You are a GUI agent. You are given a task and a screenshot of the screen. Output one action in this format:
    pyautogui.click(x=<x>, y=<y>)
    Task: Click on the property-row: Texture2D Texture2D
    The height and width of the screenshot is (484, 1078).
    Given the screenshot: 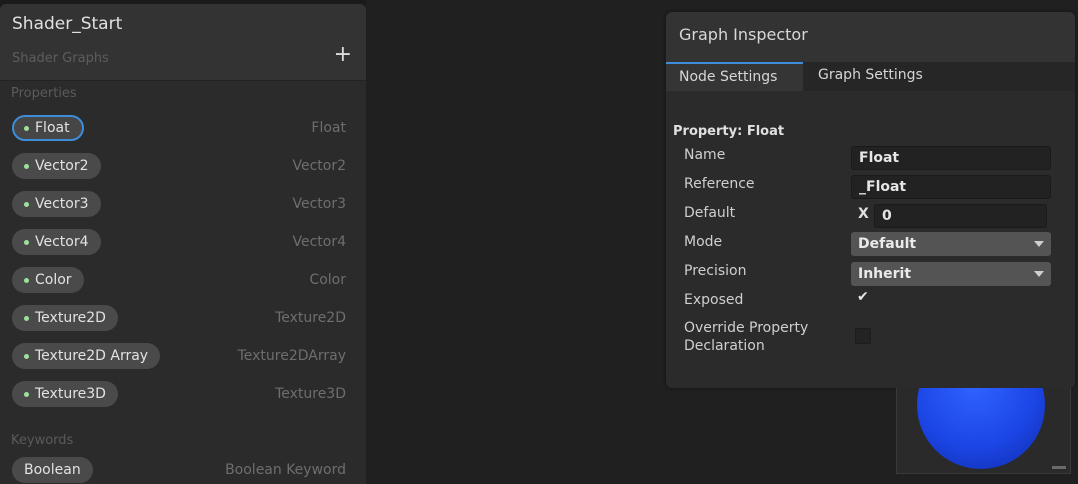 What is the action you would take?
    pyautogui.click(x=183, y=317)
    